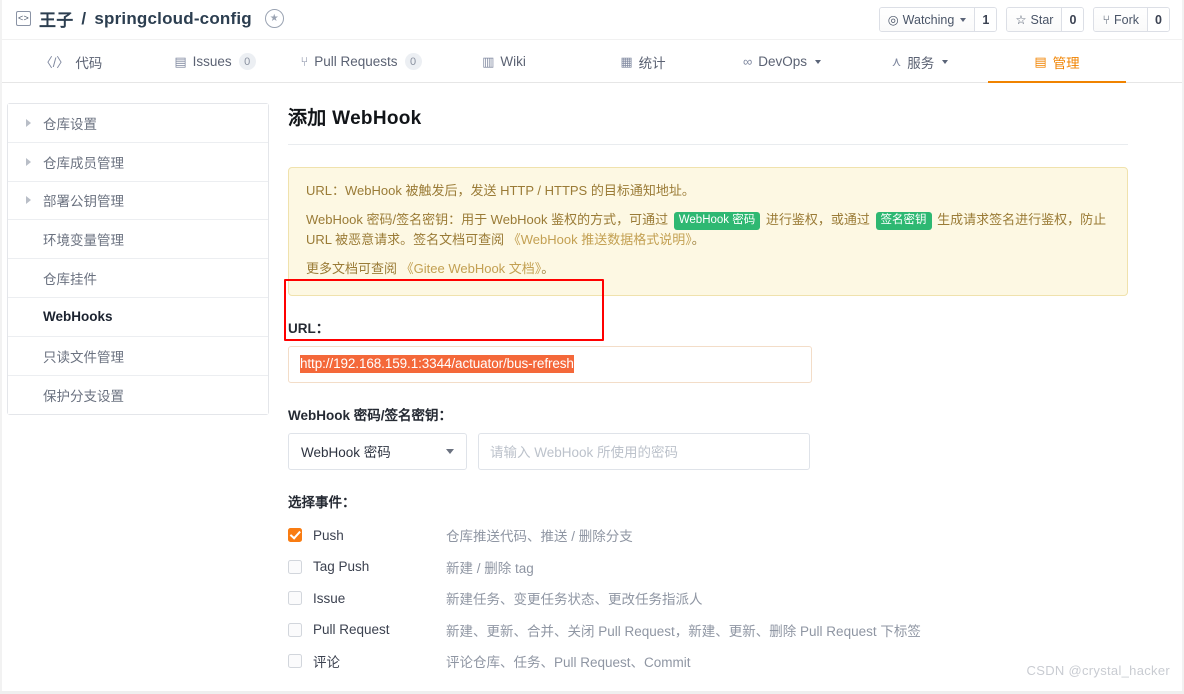 This screenshot has height=694, width=1184. I want to click on window-edge-left, so click(1, 347).